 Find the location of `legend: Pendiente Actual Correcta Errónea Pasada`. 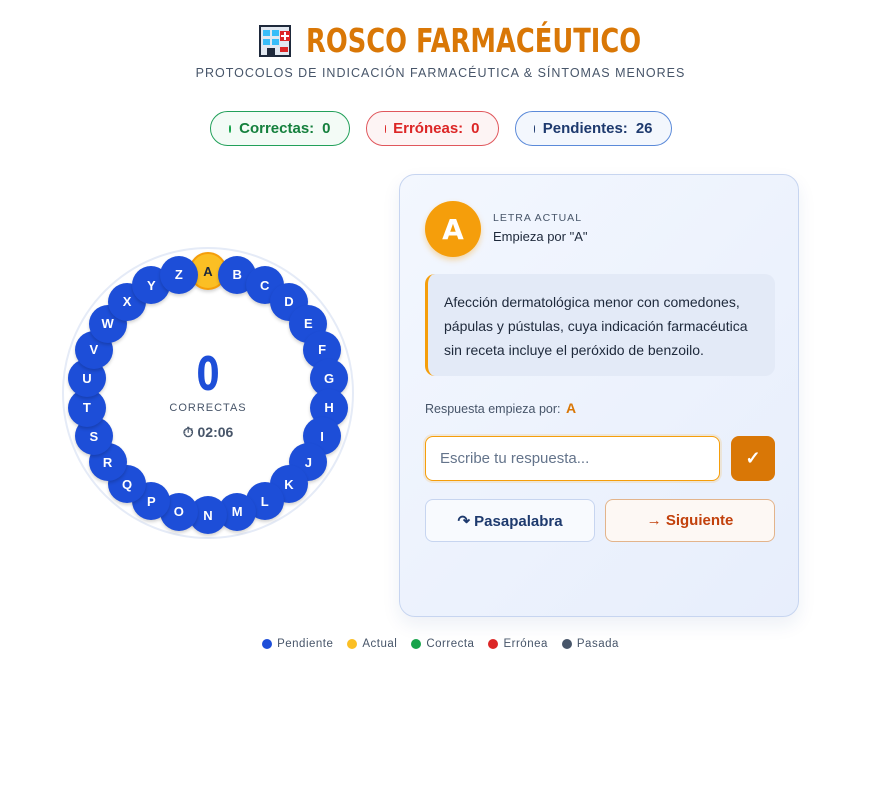

legend: Pendiente Actual Correcta Errónea Pasada is located at coordinates (440, 644).